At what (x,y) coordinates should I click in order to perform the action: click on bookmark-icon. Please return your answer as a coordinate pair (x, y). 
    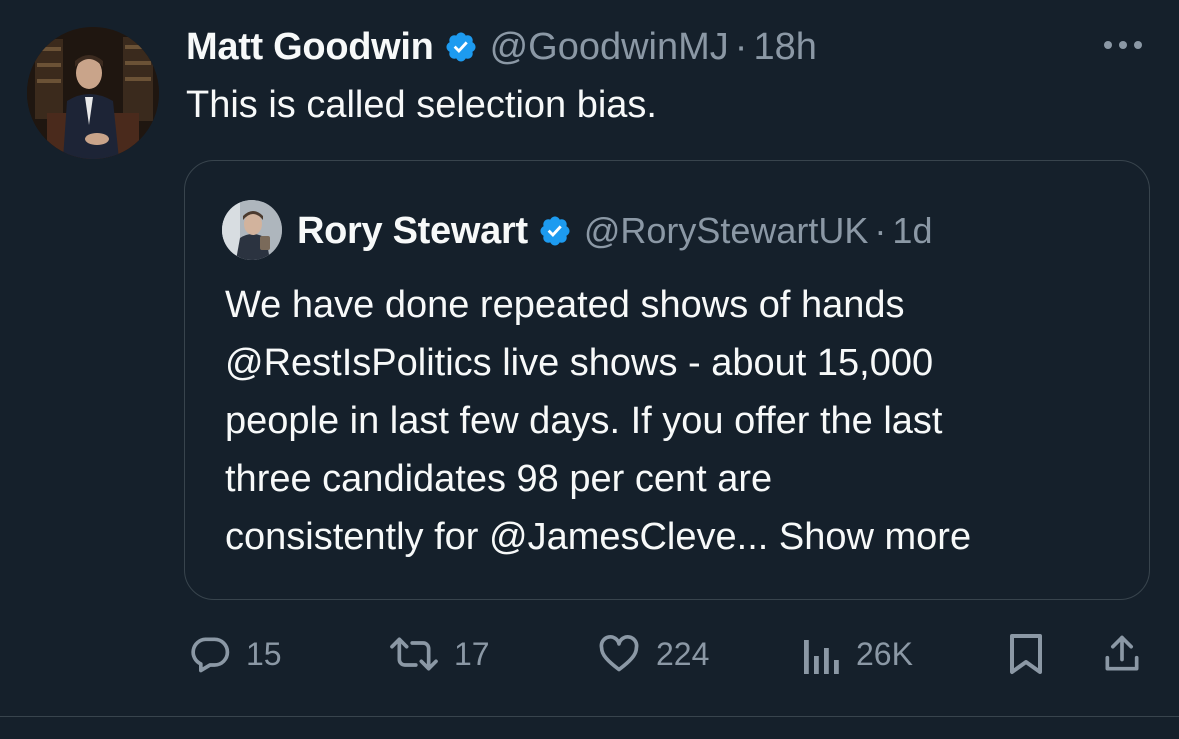
    Looking at the image, I should click on (1026, 654).